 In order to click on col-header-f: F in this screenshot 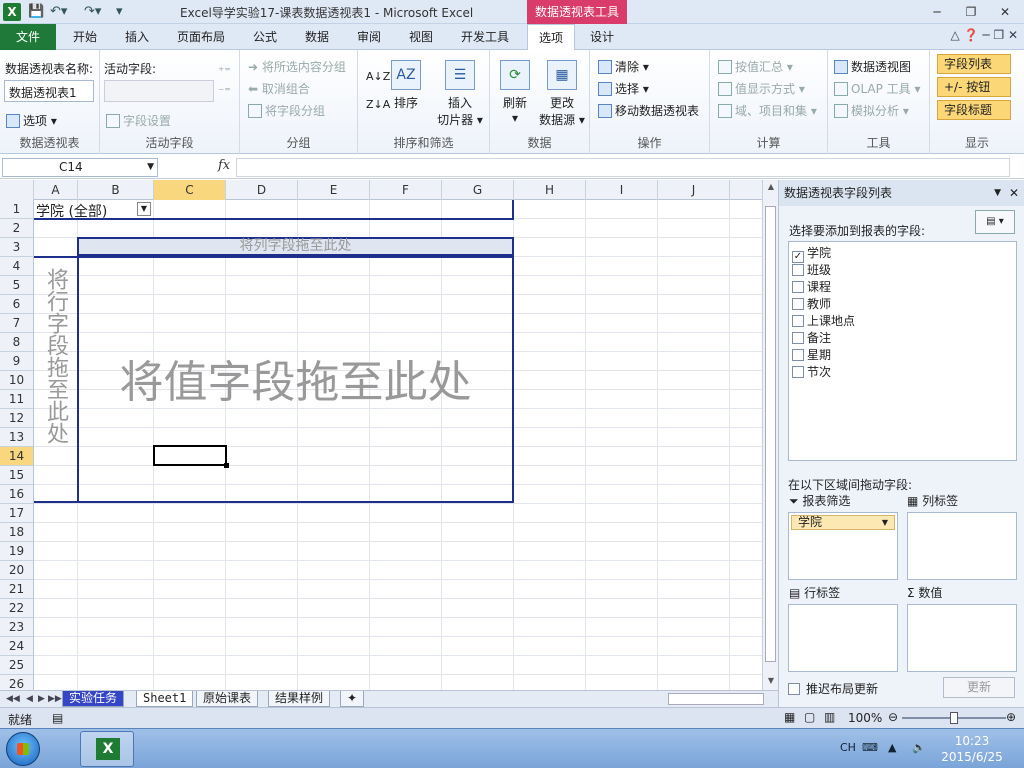, I will do `click(406, 190)`.